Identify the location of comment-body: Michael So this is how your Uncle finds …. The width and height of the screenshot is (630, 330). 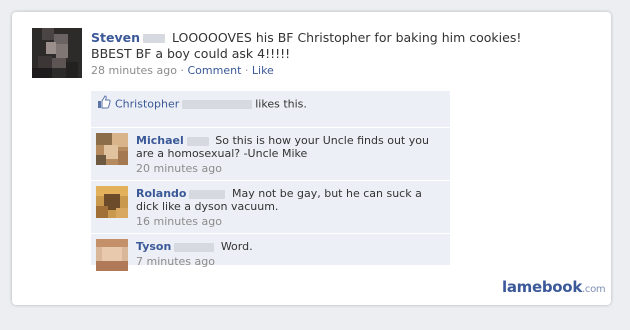
(288, 154).